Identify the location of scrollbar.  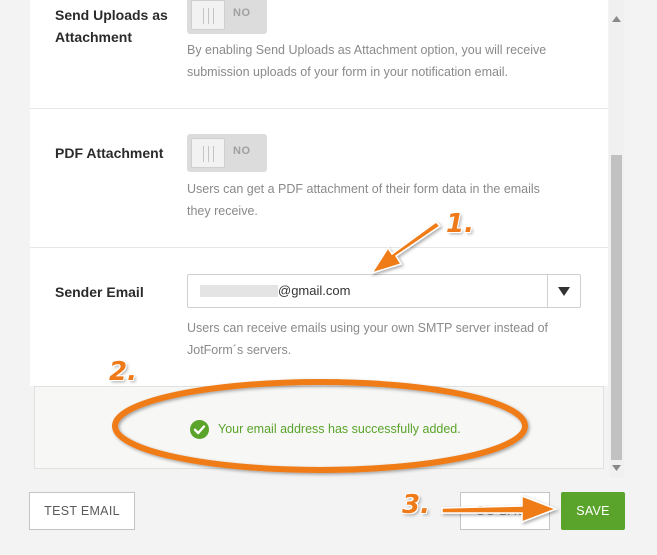
(616, 238).